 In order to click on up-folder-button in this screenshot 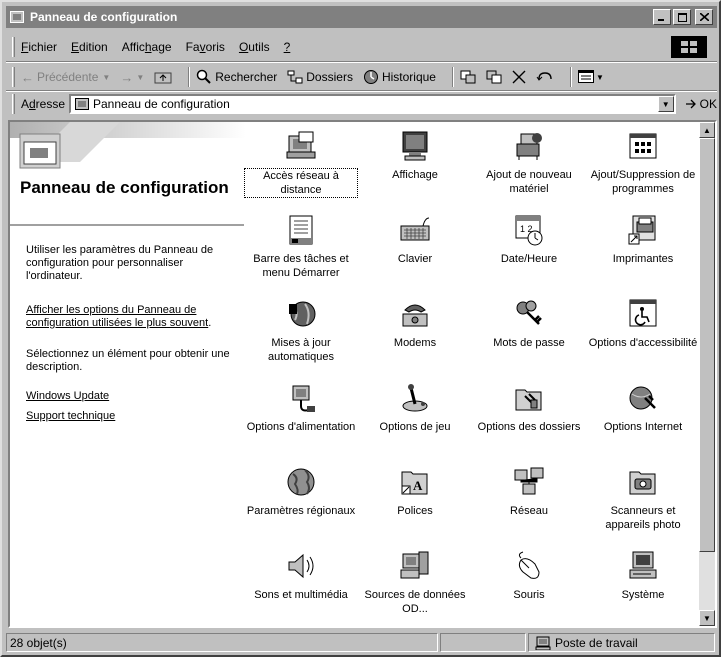, I will do `click(163, 77)`.